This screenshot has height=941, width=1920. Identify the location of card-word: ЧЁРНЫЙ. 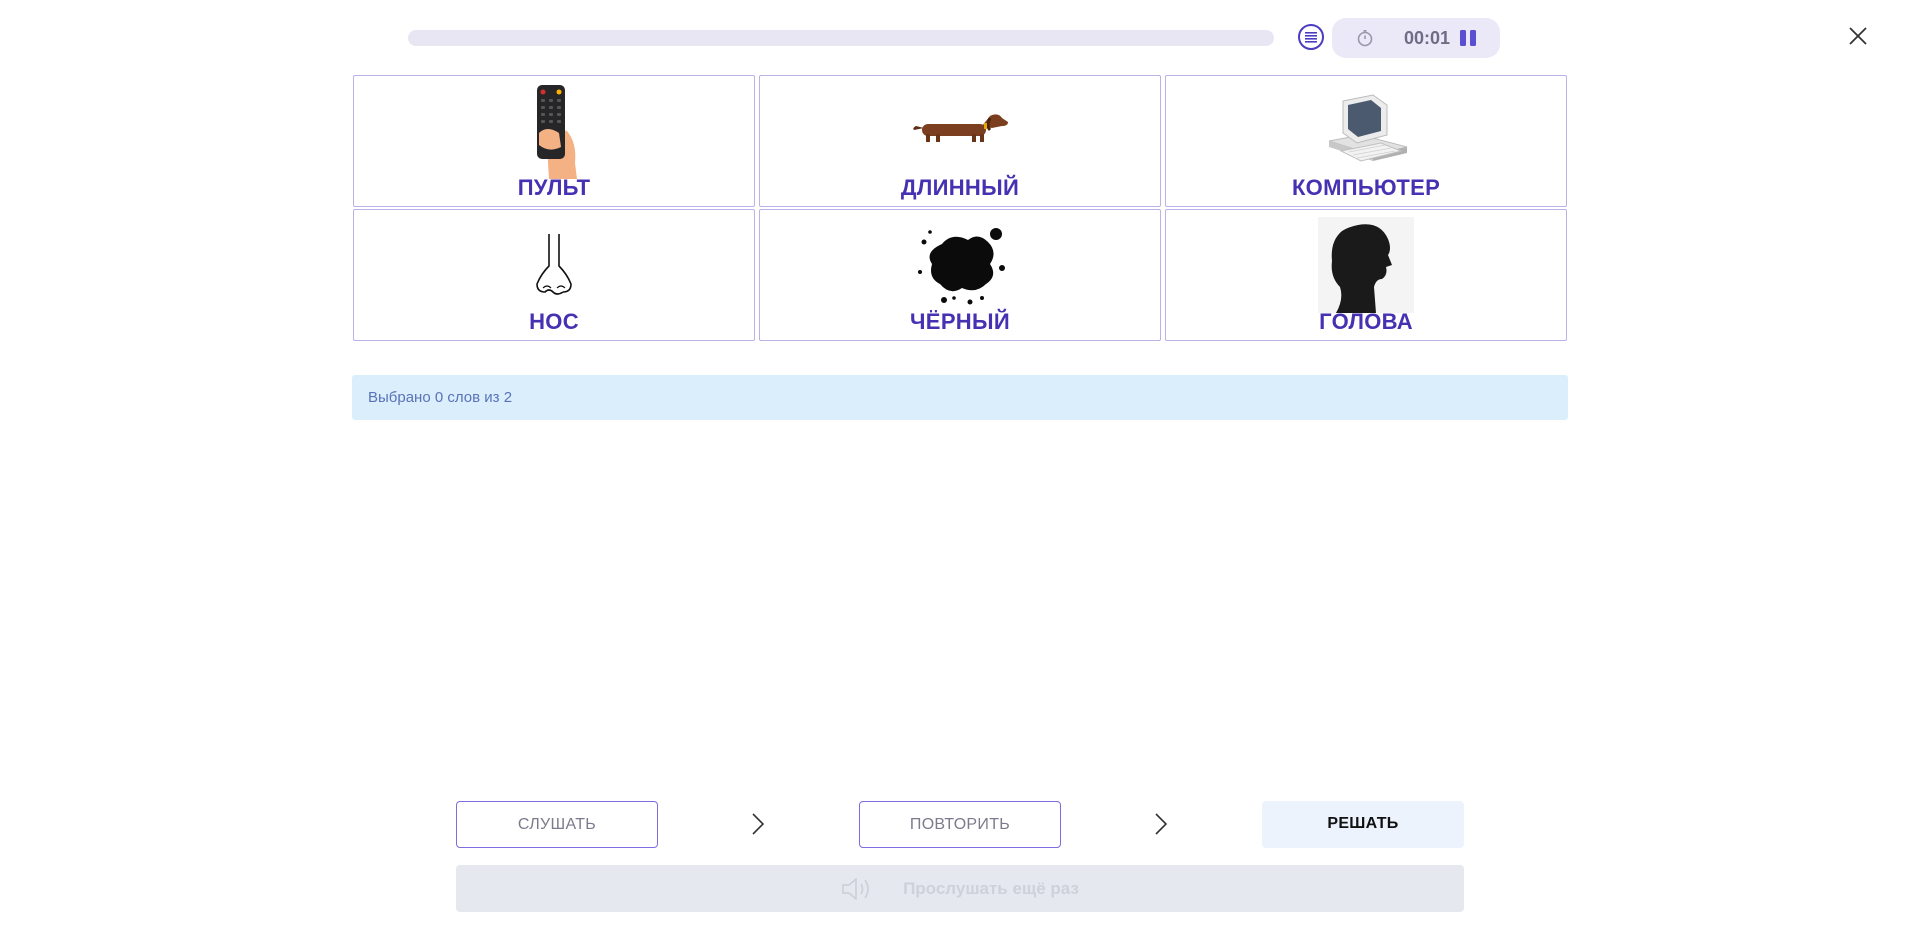
(960, 321).